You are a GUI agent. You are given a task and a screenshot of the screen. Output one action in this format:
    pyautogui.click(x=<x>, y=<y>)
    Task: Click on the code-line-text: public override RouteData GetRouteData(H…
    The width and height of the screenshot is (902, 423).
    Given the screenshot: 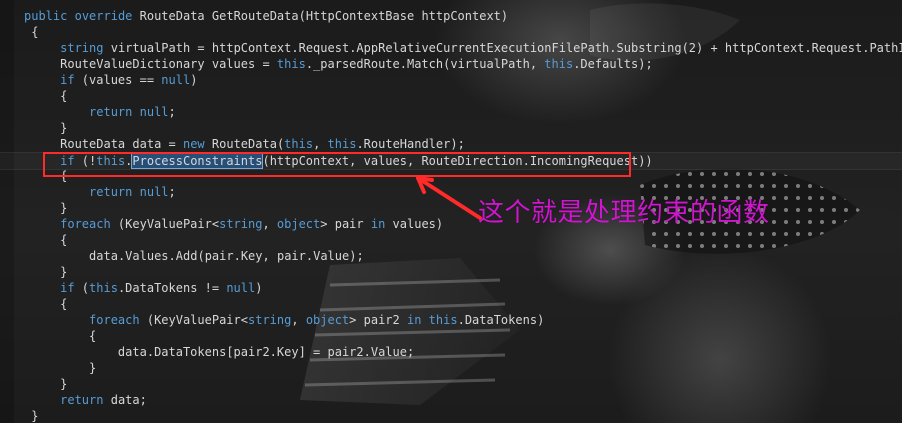 What is the action you would take?
    pyautogui.click(x=266, y=16)
    